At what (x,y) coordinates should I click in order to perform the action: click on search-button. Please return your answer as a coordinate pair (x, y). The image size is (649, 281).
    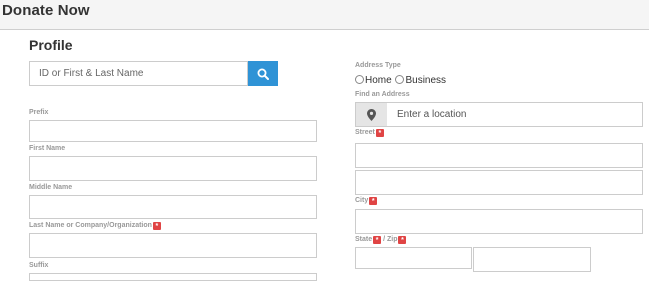
    Looking at the image, I should click on (263, 73).